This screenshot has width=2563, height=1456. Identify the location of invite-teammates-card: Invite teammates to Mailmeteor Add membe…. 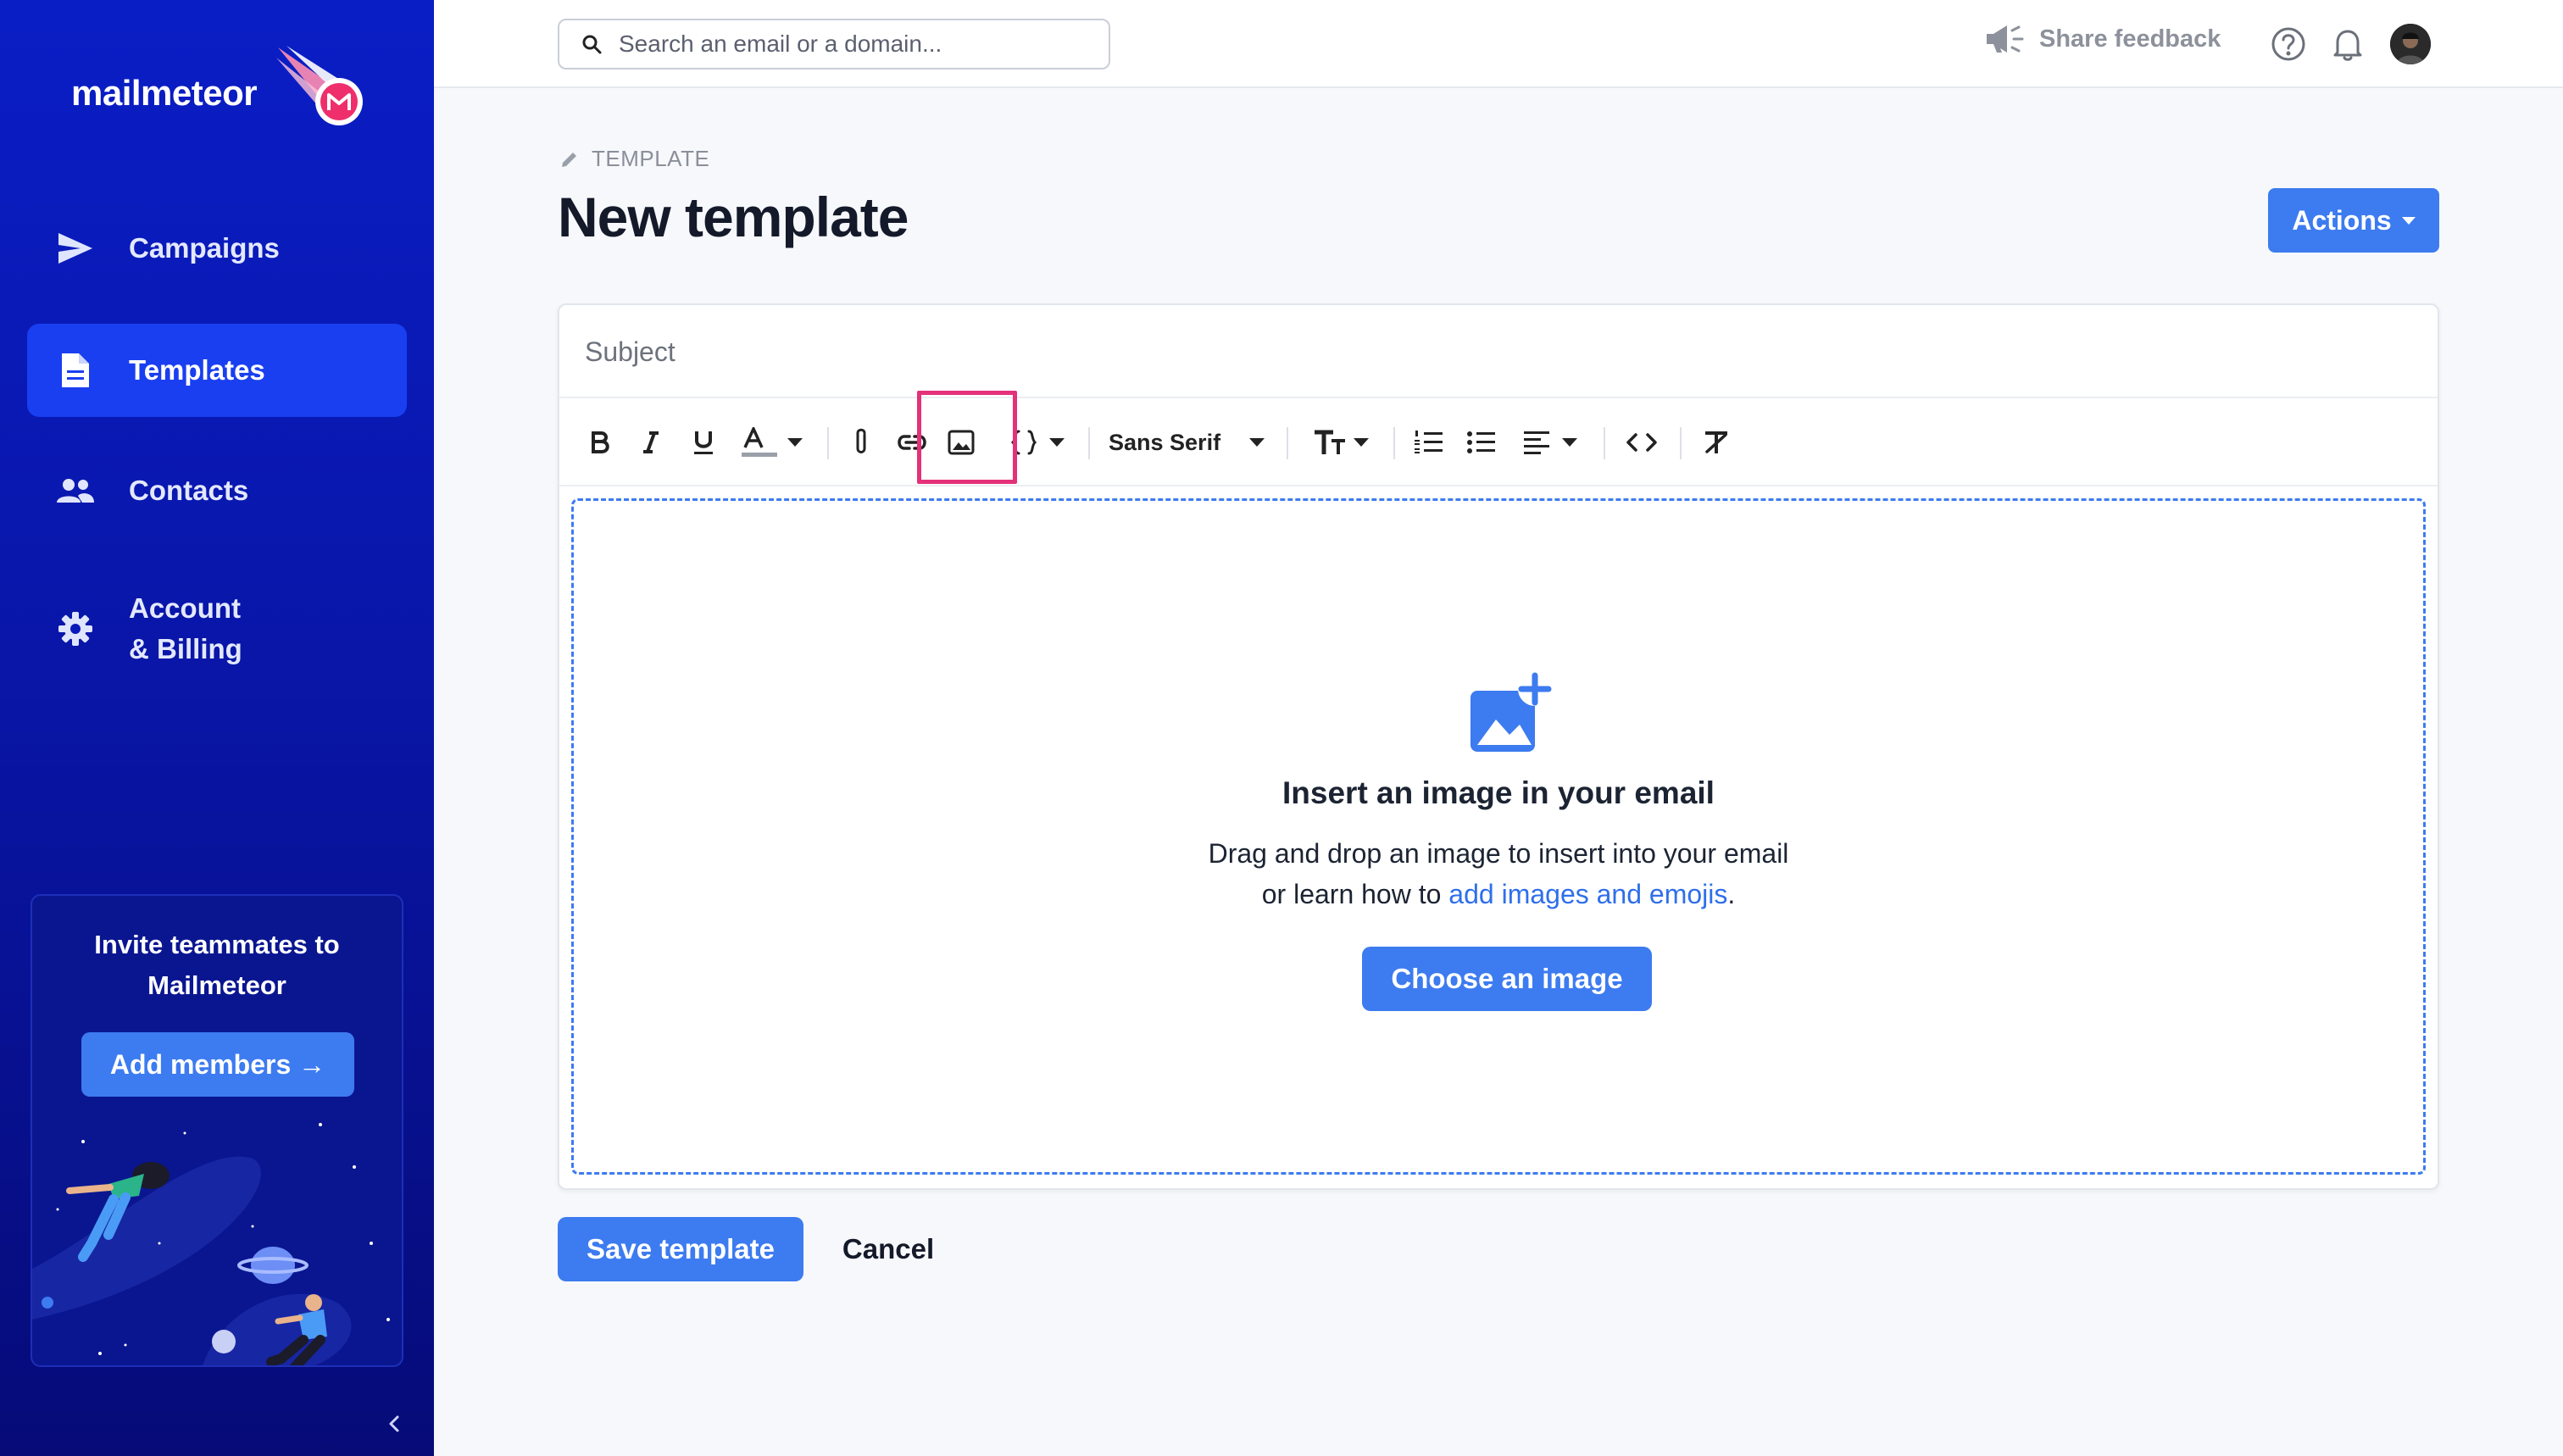
(217, 1131).